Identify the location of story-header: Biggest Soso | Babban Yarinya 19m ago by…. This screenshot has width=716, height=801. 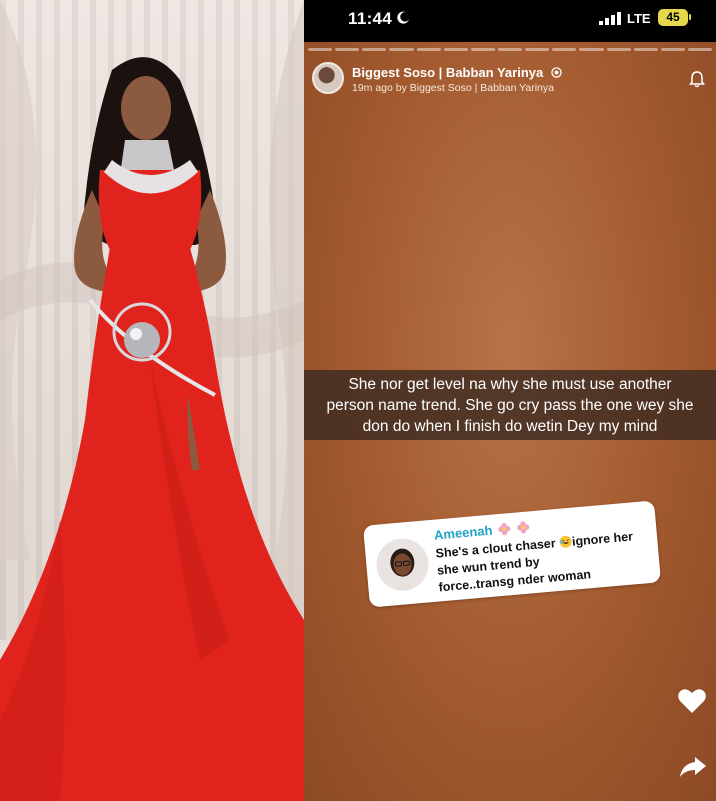
(510, 80).